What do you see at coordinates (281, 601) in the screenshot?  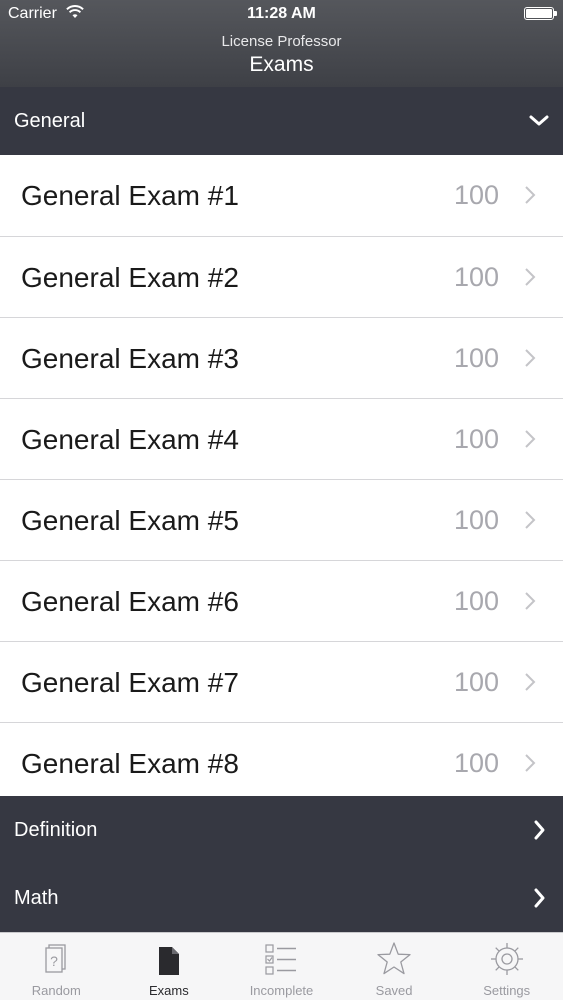 I see `exam-row: General Exam #6 100` at bounding box center [281, 601].